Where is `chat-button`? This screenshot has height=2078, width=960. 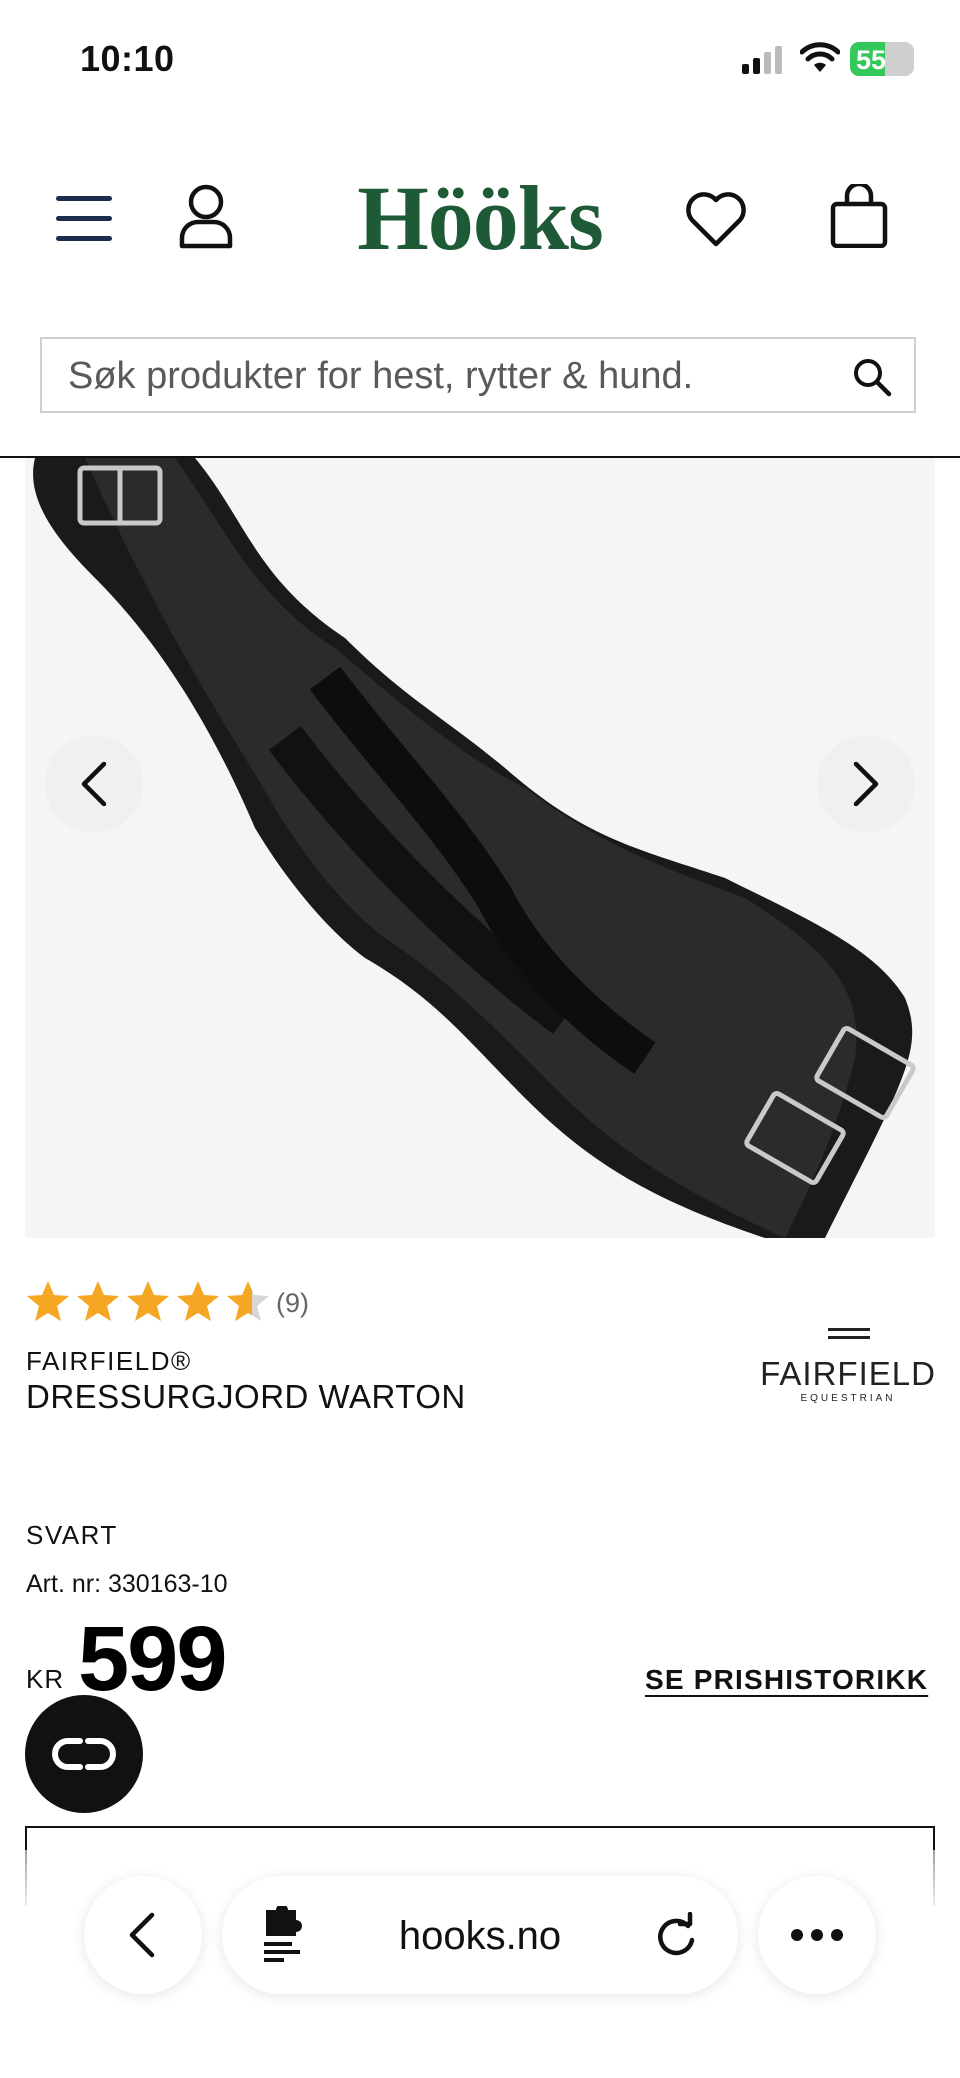 chat-button is located at coordinates (84, 1754).